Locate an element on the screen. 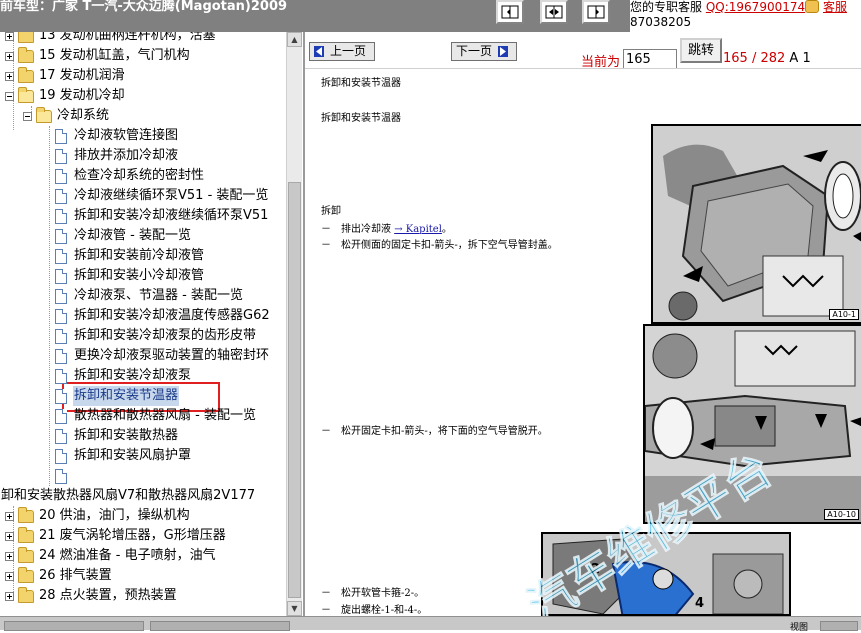  doc-step-5: － 旋出螺栓-1-和-4-。 is located at coordinates (374, 610).